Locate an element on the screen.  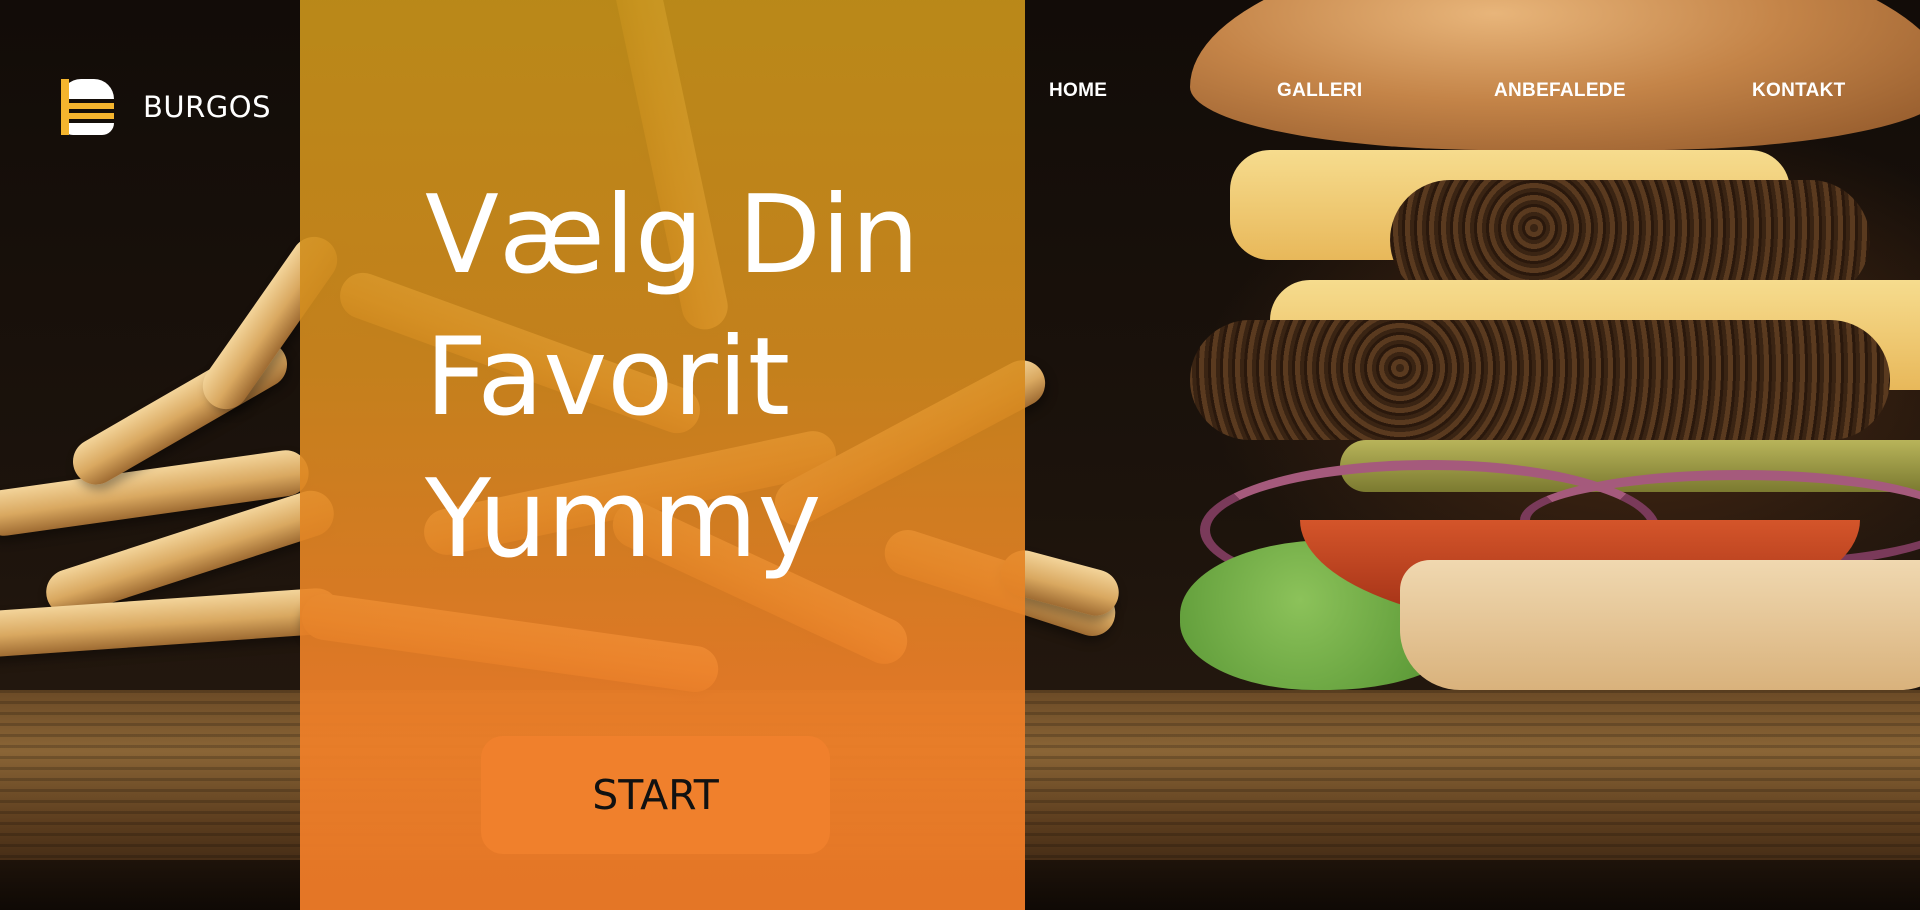
hero-line-3: Yummy is located at coordinates (623, 519).